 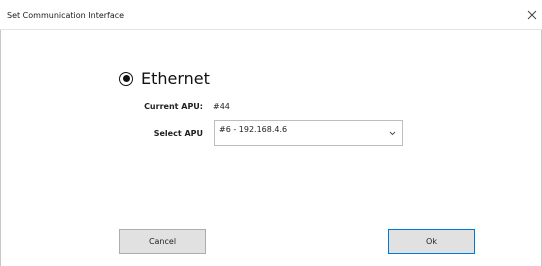 I want to click on close-button, so click(x=532, y=15).